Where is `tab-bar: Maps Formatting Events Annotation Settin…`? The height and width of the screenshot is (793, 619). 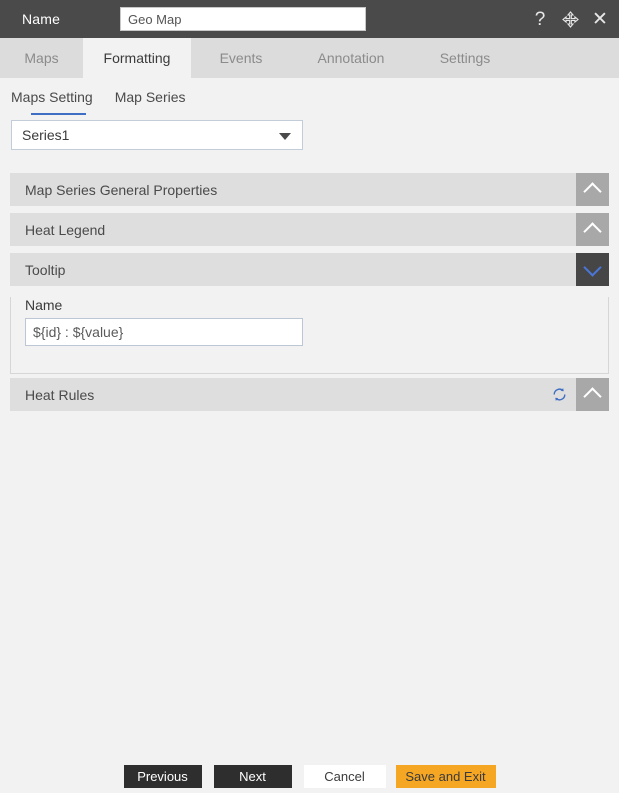 tab-bar: Maps Formatting Events Annotation Settin… is located at coordinates (309, 58).